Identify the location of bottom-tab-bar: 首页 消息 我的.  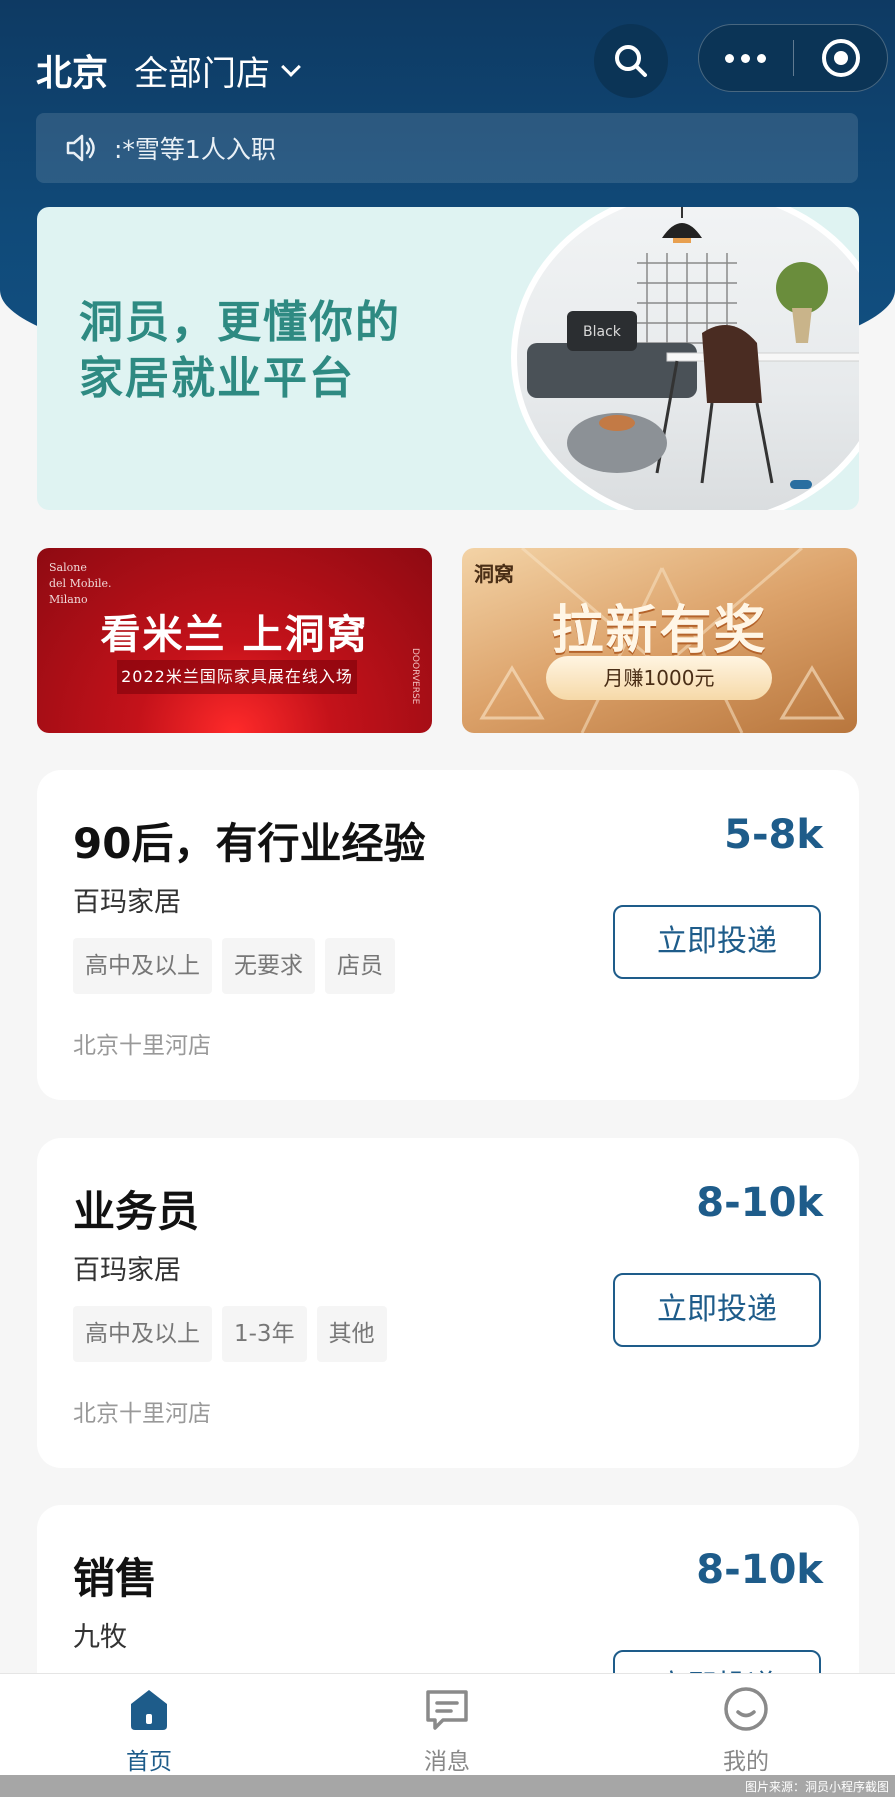
(447, 1724).